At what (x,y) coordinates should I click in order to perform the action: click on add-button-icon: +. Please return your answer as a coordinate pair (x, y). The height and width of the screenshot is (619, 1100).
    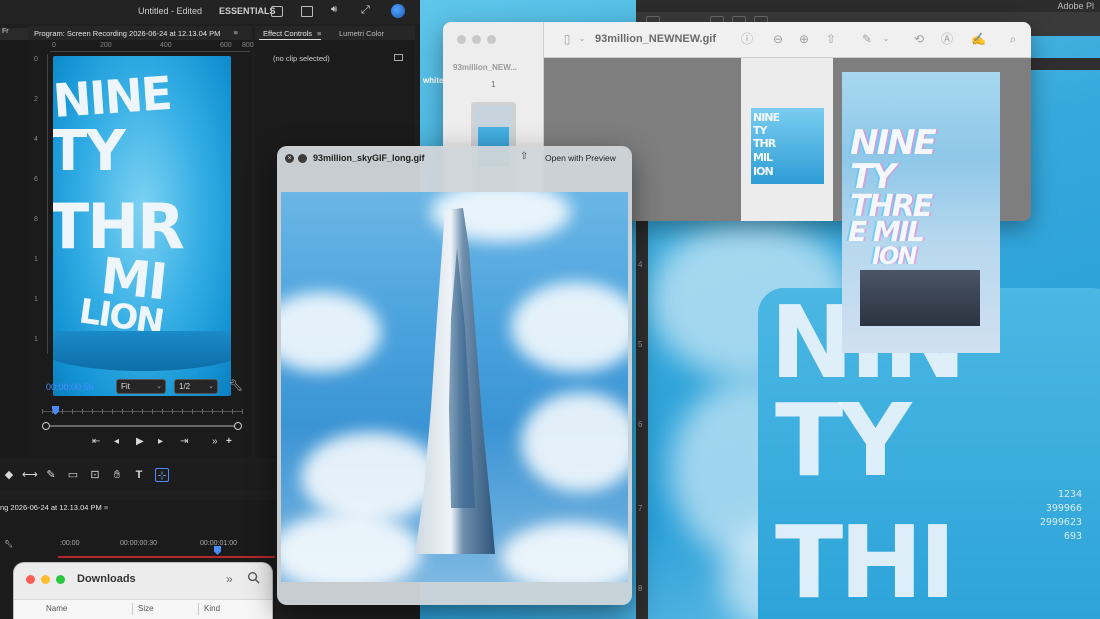
    Looking at the image, I should click on (229, 441).